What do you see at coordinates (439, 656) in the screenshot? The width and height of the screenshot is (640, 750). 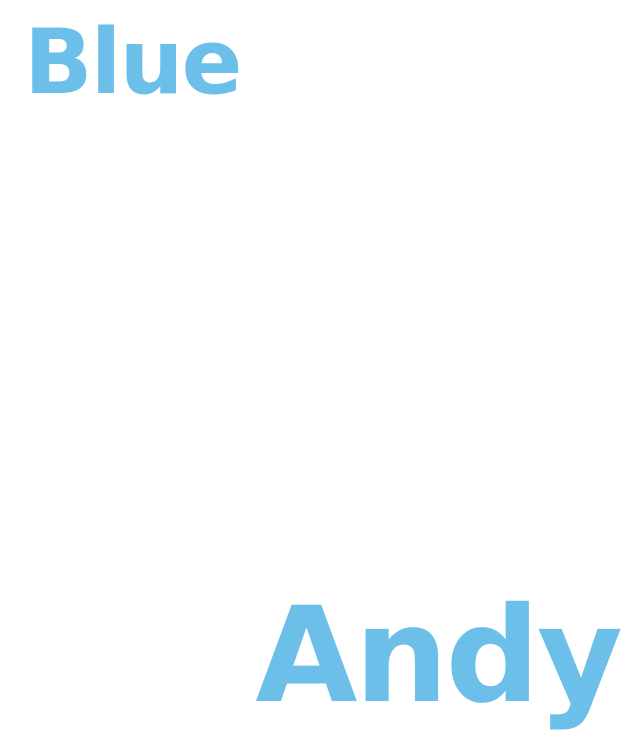 I see `word-andy: Andy` at bounding box center [439, 656].